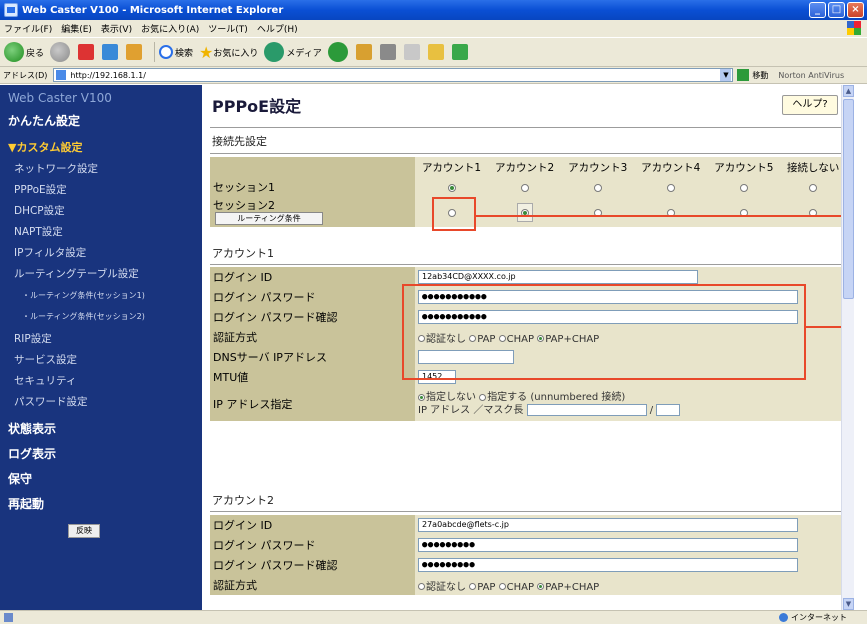 This screenshot has height=624, width=867. I want to click on menu-view: 表示(V), so click(116, 28).